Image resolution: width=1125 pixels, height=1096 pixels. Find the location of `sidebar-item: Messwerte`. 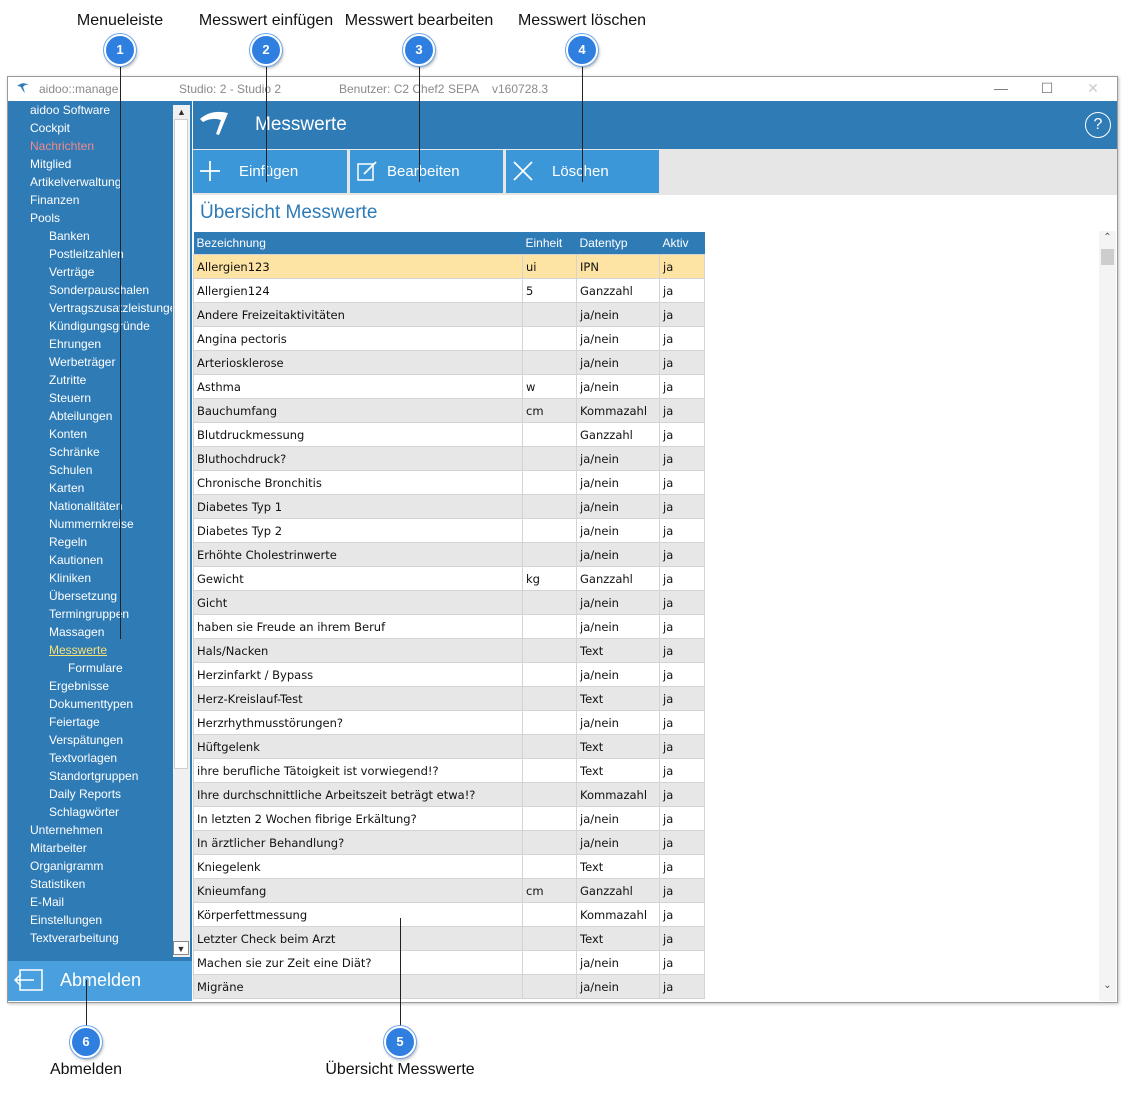

sidebar-item: Messwerte is located at coordinates (78, 650).